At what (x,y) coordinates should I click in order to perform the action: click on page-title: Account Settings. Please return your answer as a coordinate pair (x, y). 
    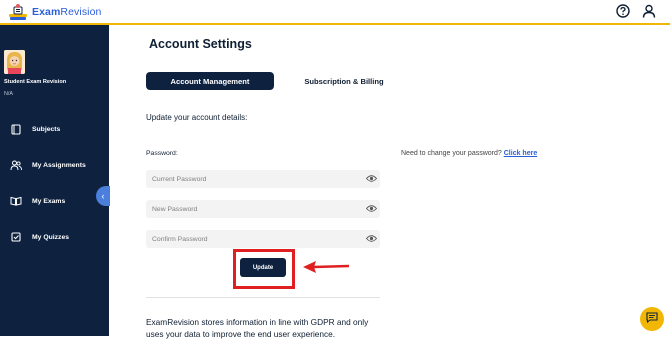
    Looking at the image, I should click on (200, 44).